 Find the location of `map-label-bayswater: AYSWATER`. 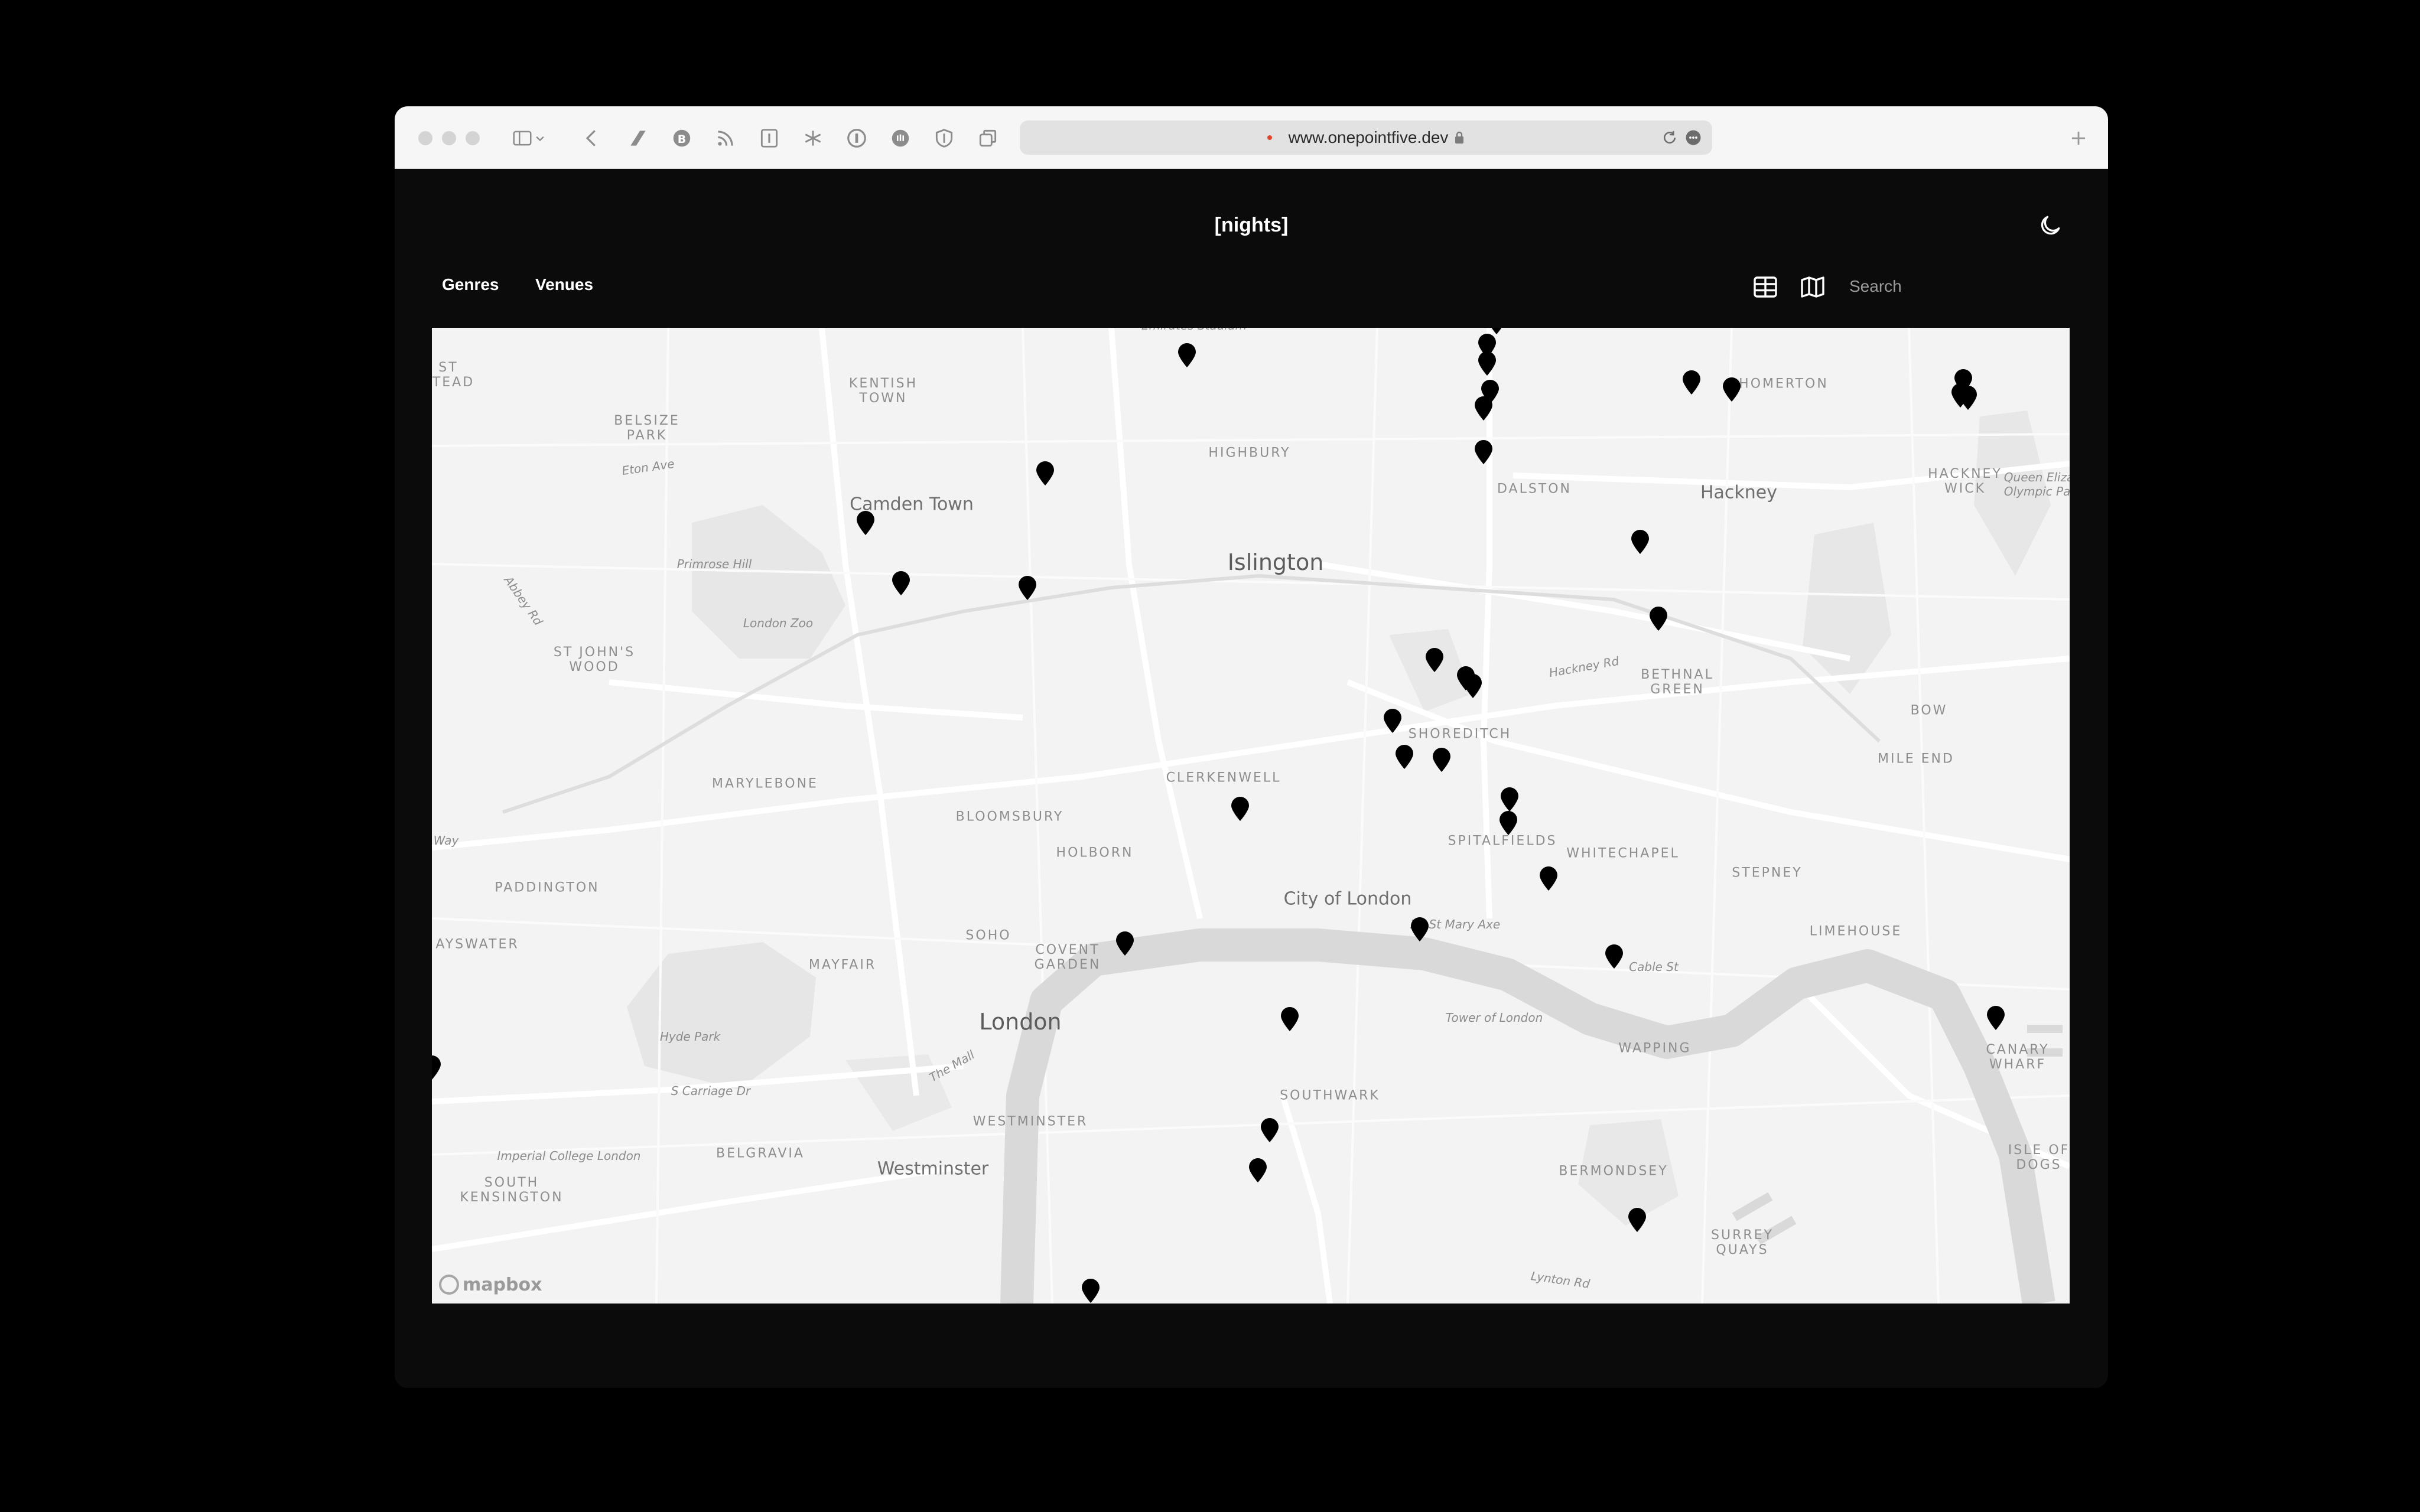

map-label-bayswater: AYSWATER is located at coordinates (477, 944).